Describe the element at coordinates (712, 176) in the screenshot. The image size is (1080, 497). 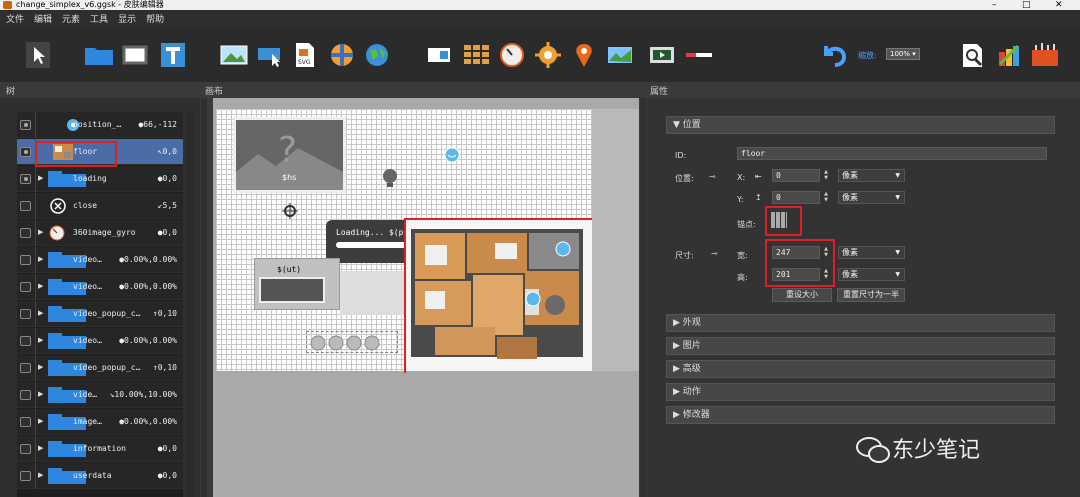
I see `position-link-icon: ⊸` at that location.